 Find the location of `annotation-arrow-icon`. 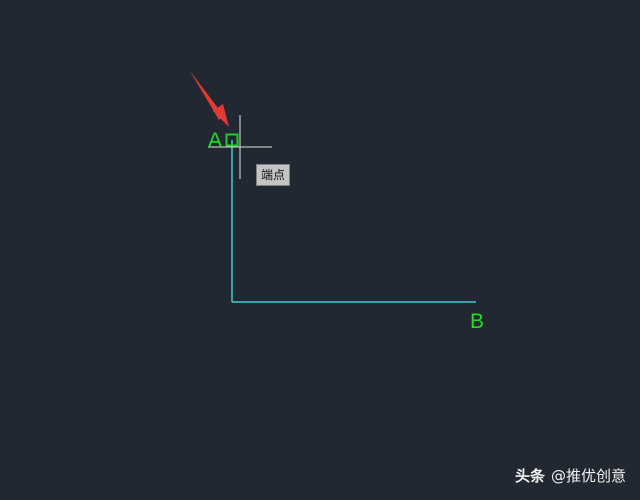

annotation-arrow-icon is located at coordinates (209, 99).